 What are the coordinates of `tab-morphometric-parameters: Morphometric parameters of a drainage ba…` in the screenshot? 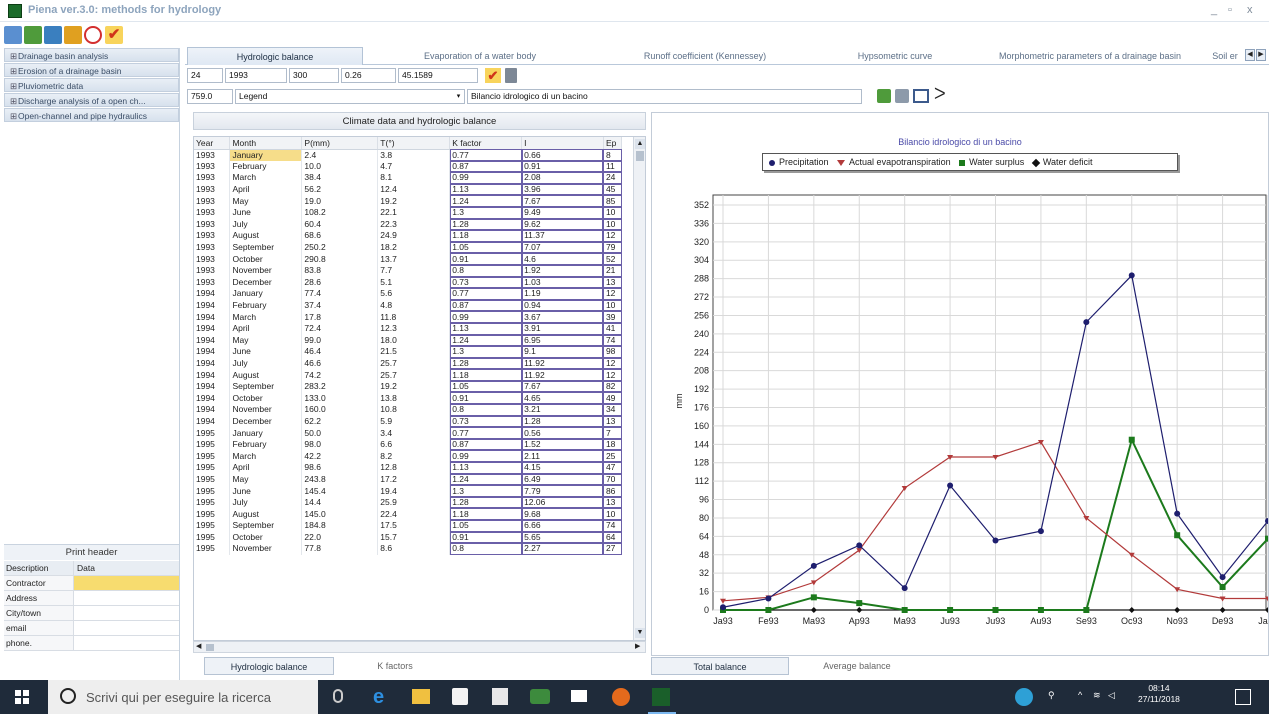 It's located at (1090, 56).